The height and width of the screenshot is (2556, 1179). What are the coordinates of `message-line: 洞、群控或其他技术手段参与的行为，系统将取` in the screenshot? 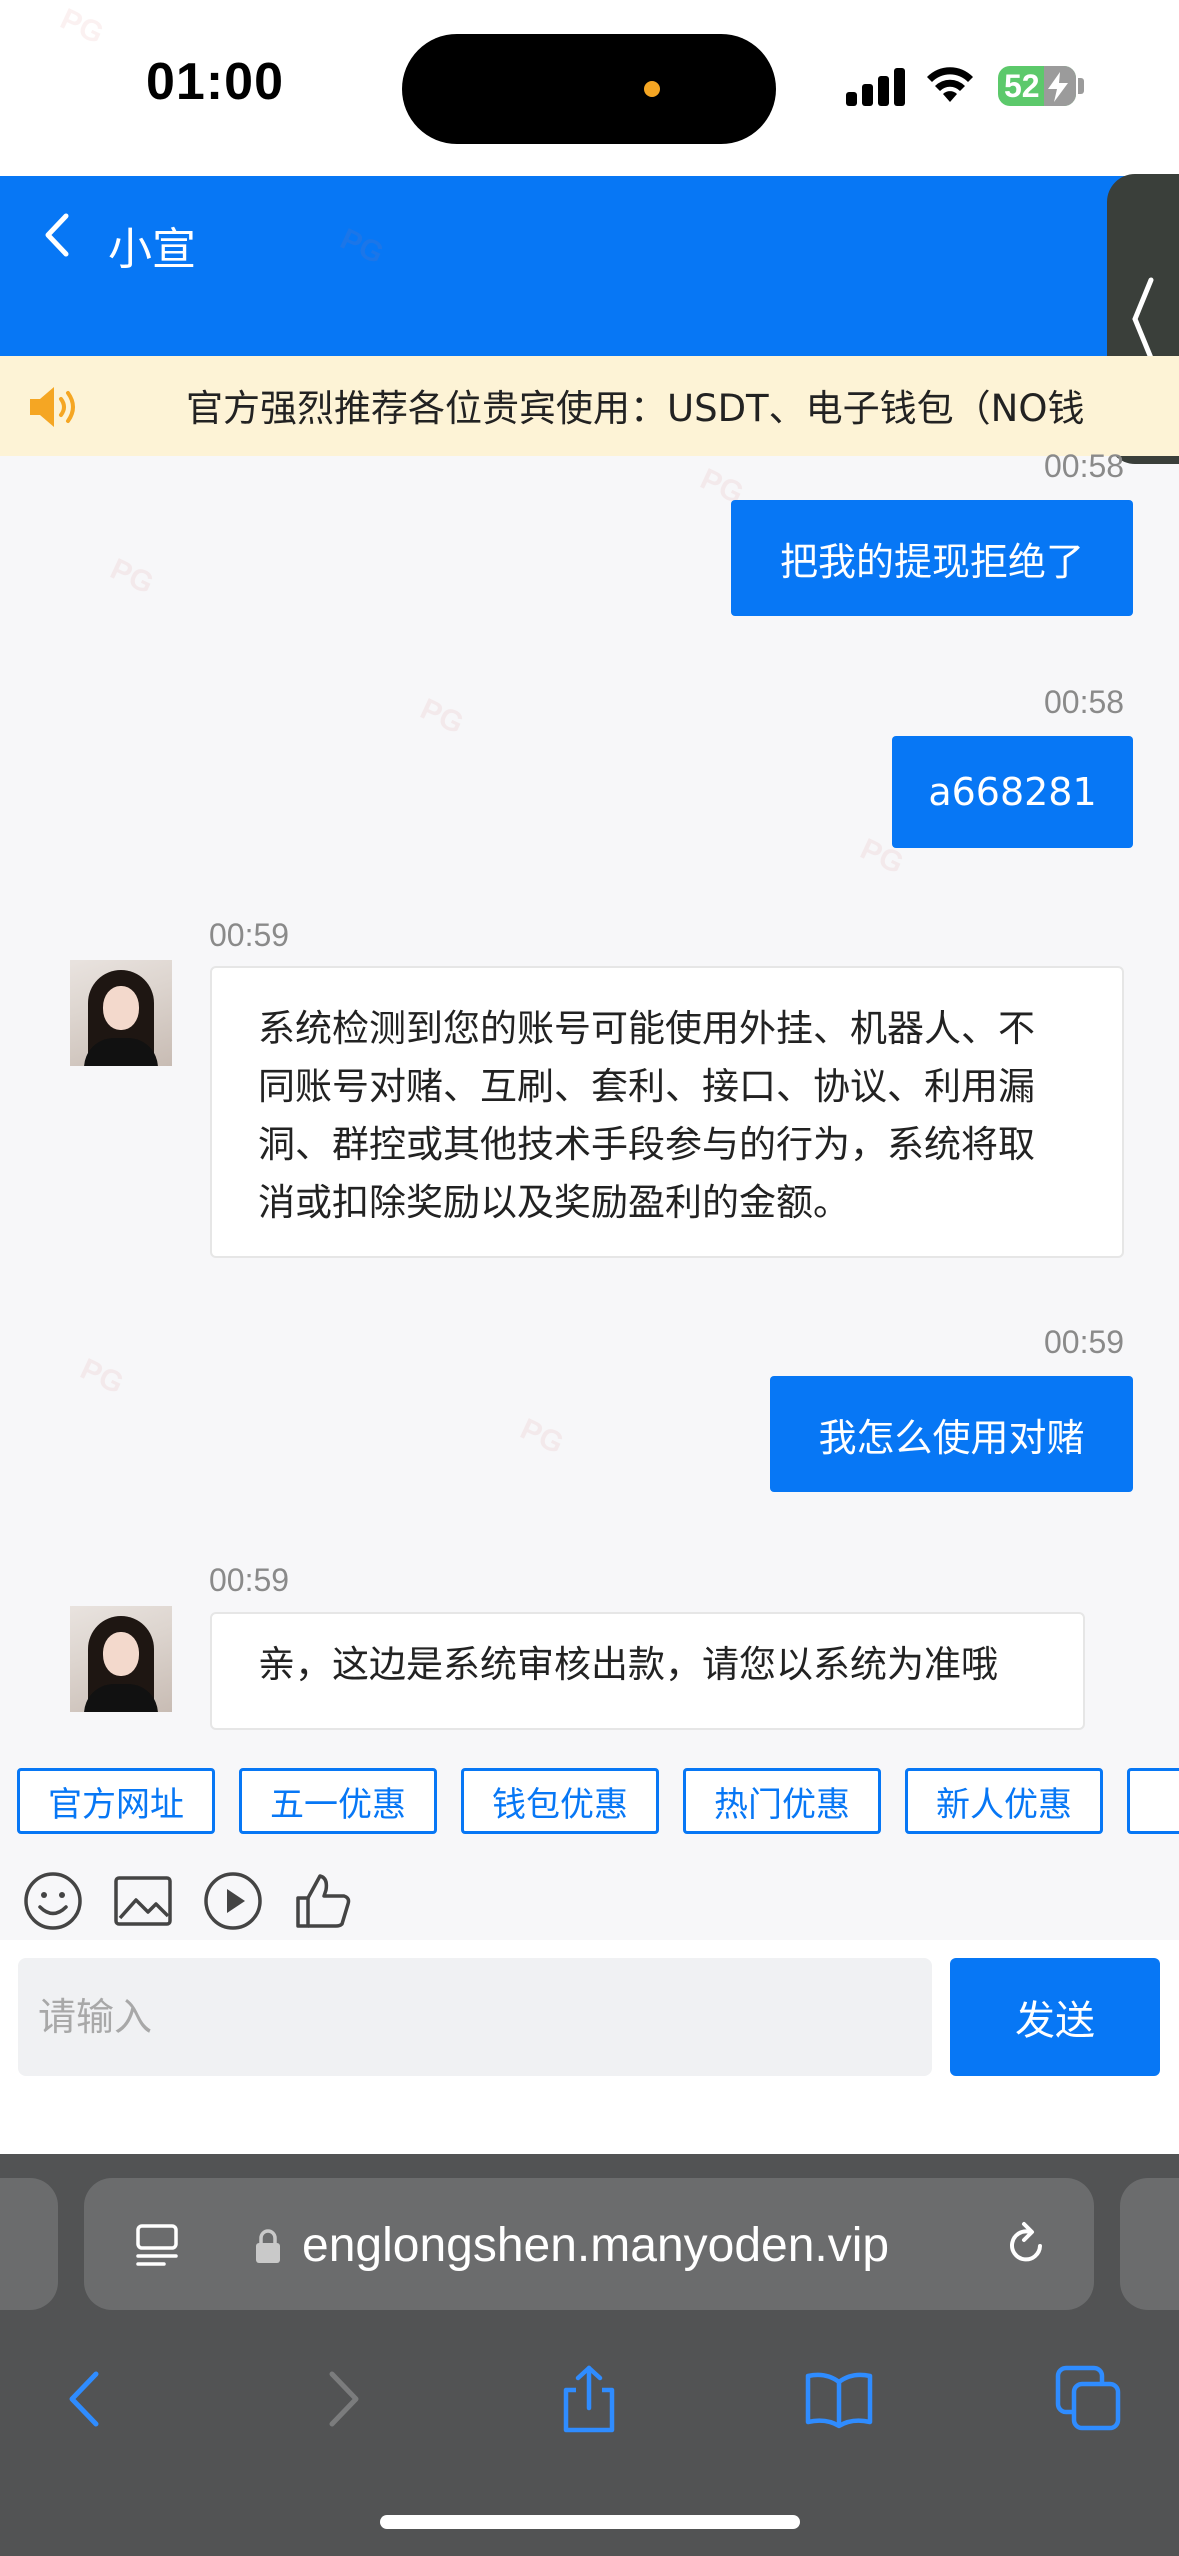 It's located at (646, 1144).